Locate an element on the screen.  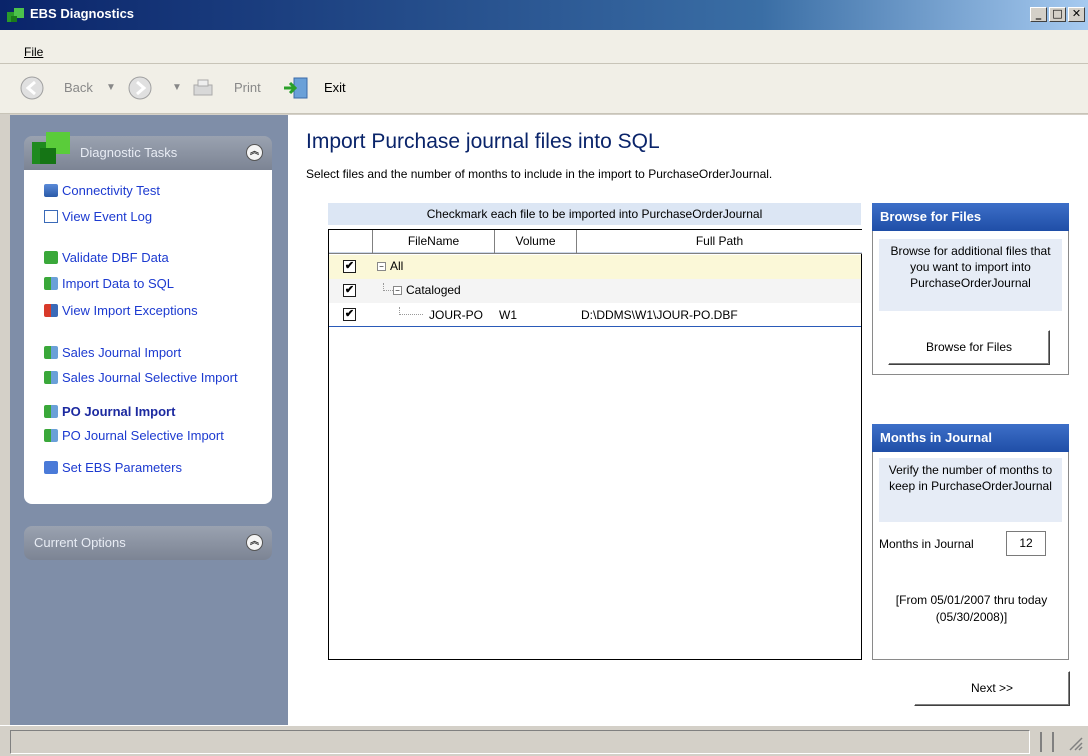
sidebar-item-po-journal-import: PO Journal Import is located at coordinates (109, 411).